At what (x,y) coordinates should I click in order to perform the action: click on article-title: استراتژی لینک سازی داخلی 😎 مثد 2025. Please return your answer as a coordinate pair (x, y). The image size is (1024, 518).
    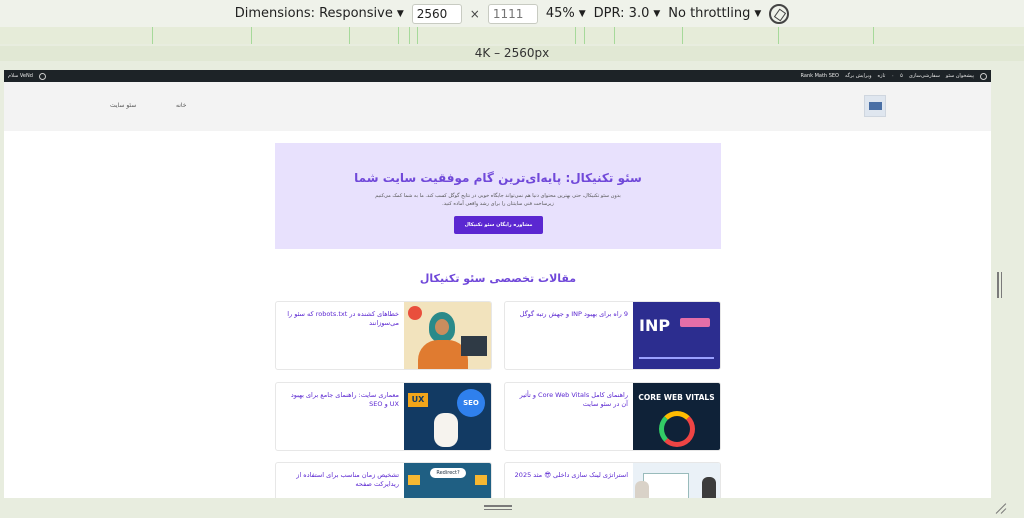
    Looking at the image, I should click on (569, 475).